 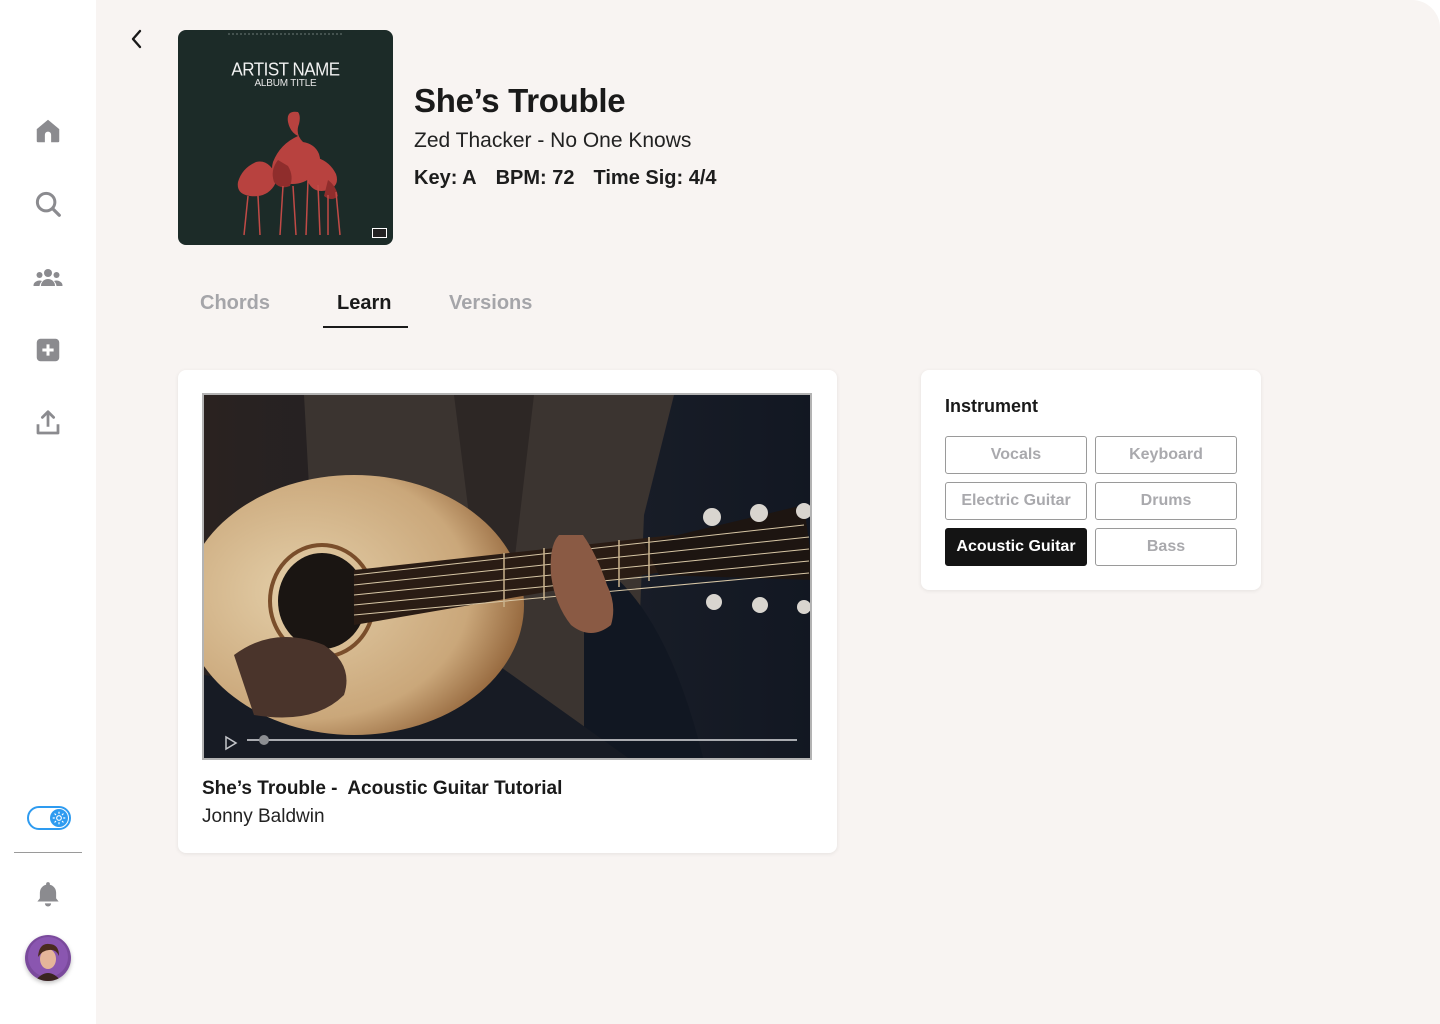 I want to click on add-icon, so click(x=48, y=350).